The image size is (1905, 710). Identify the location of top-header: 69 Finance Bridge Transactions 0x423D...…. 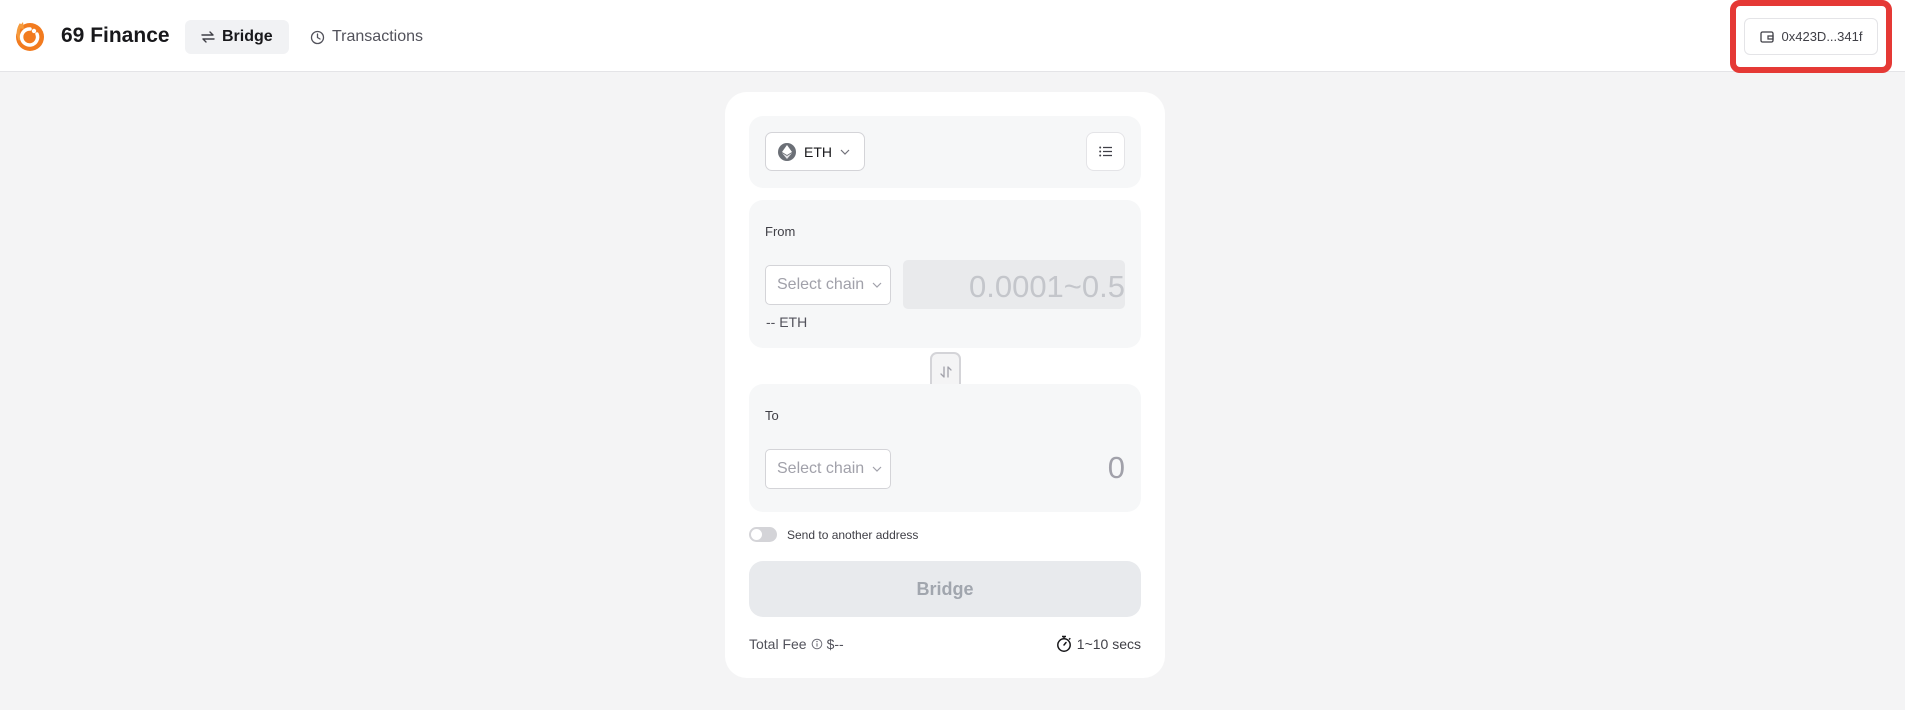
(952, 36).